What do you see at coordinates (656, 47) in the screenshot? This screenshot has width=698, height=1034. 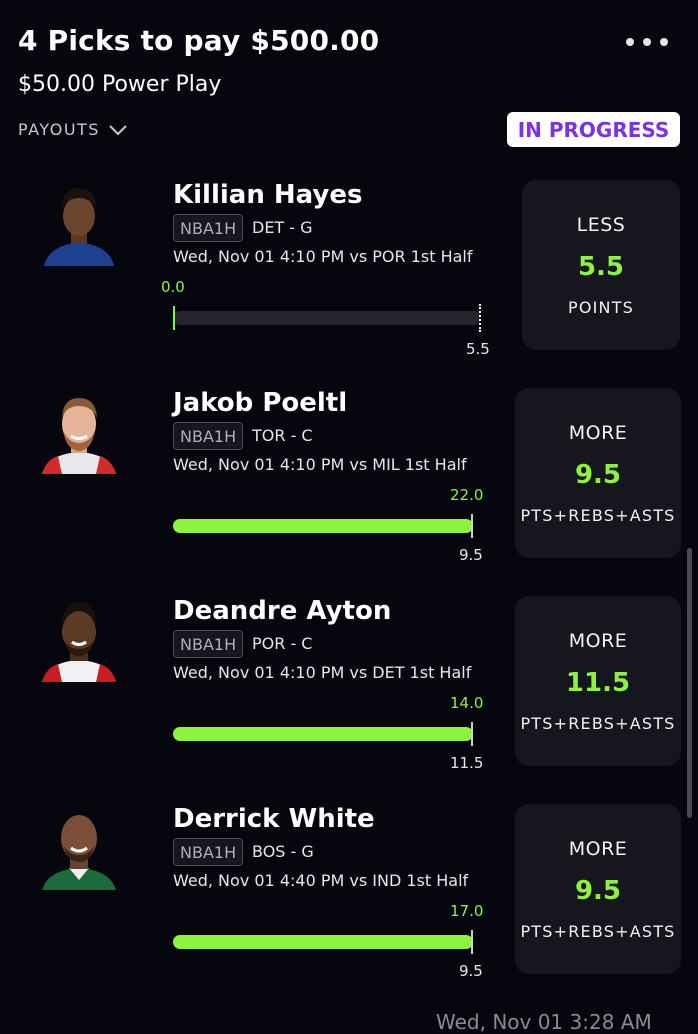 I see `more-options-icon` at bounding box center [656, 47].